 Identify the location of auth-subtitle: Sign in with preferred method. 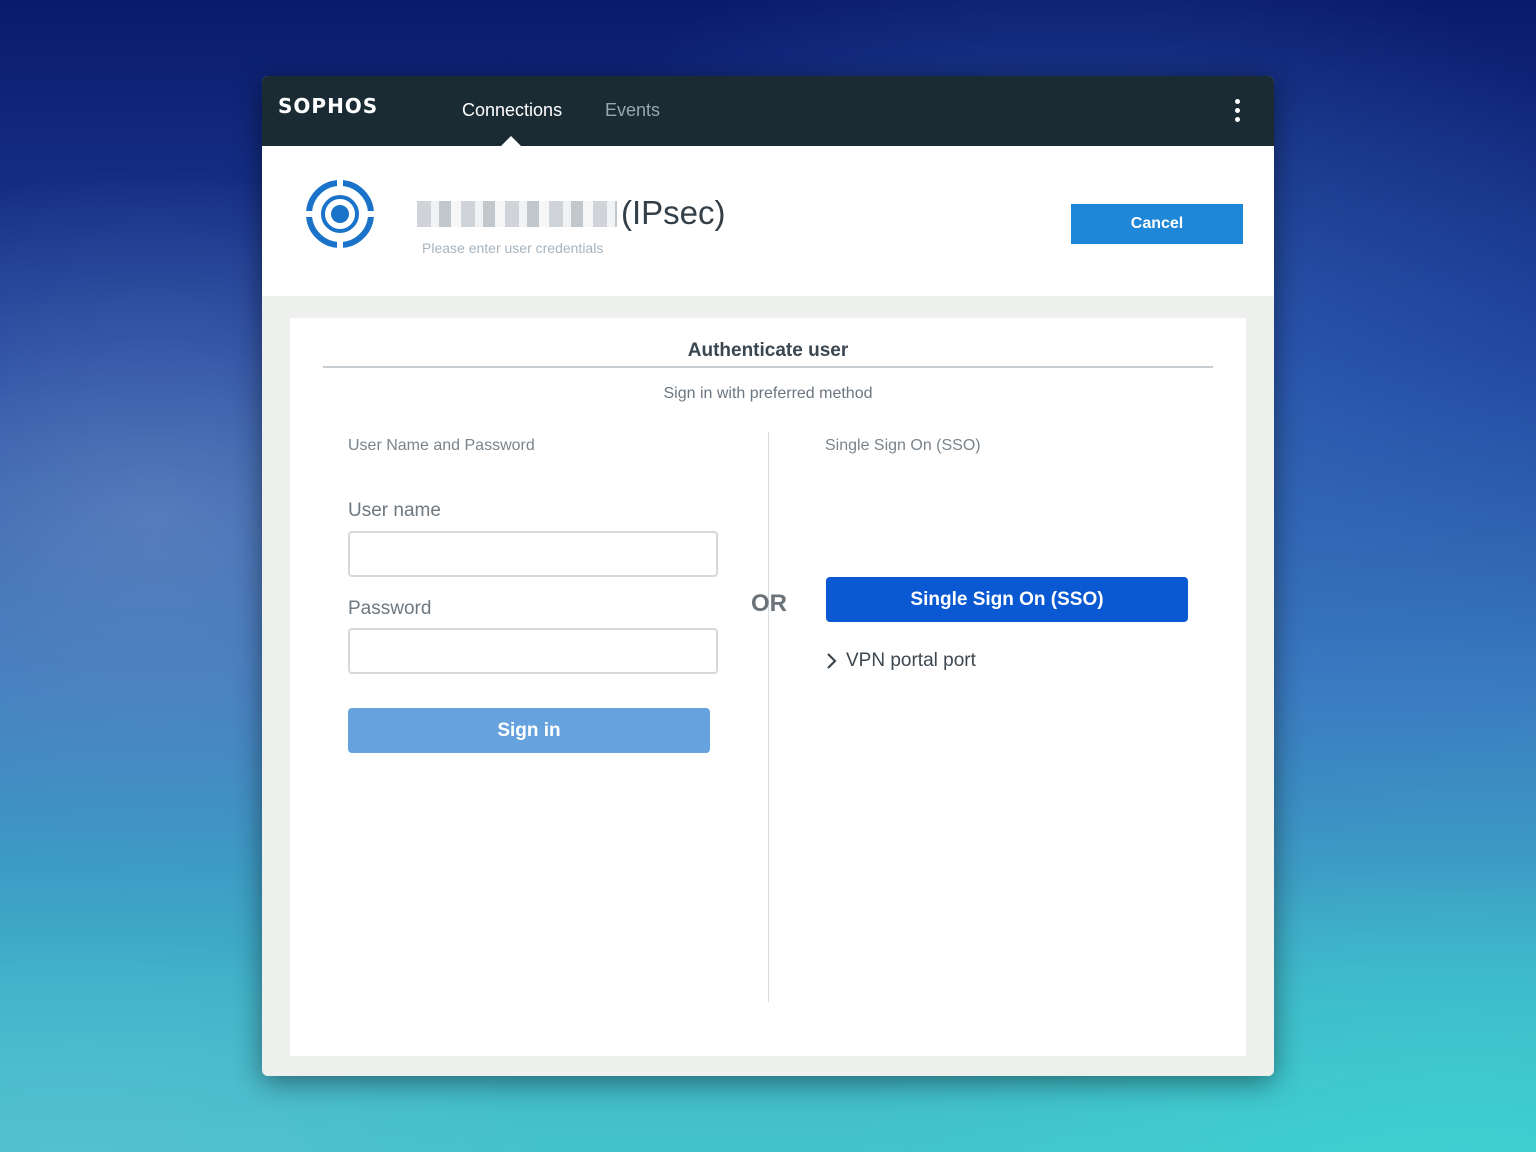
(768, 393).